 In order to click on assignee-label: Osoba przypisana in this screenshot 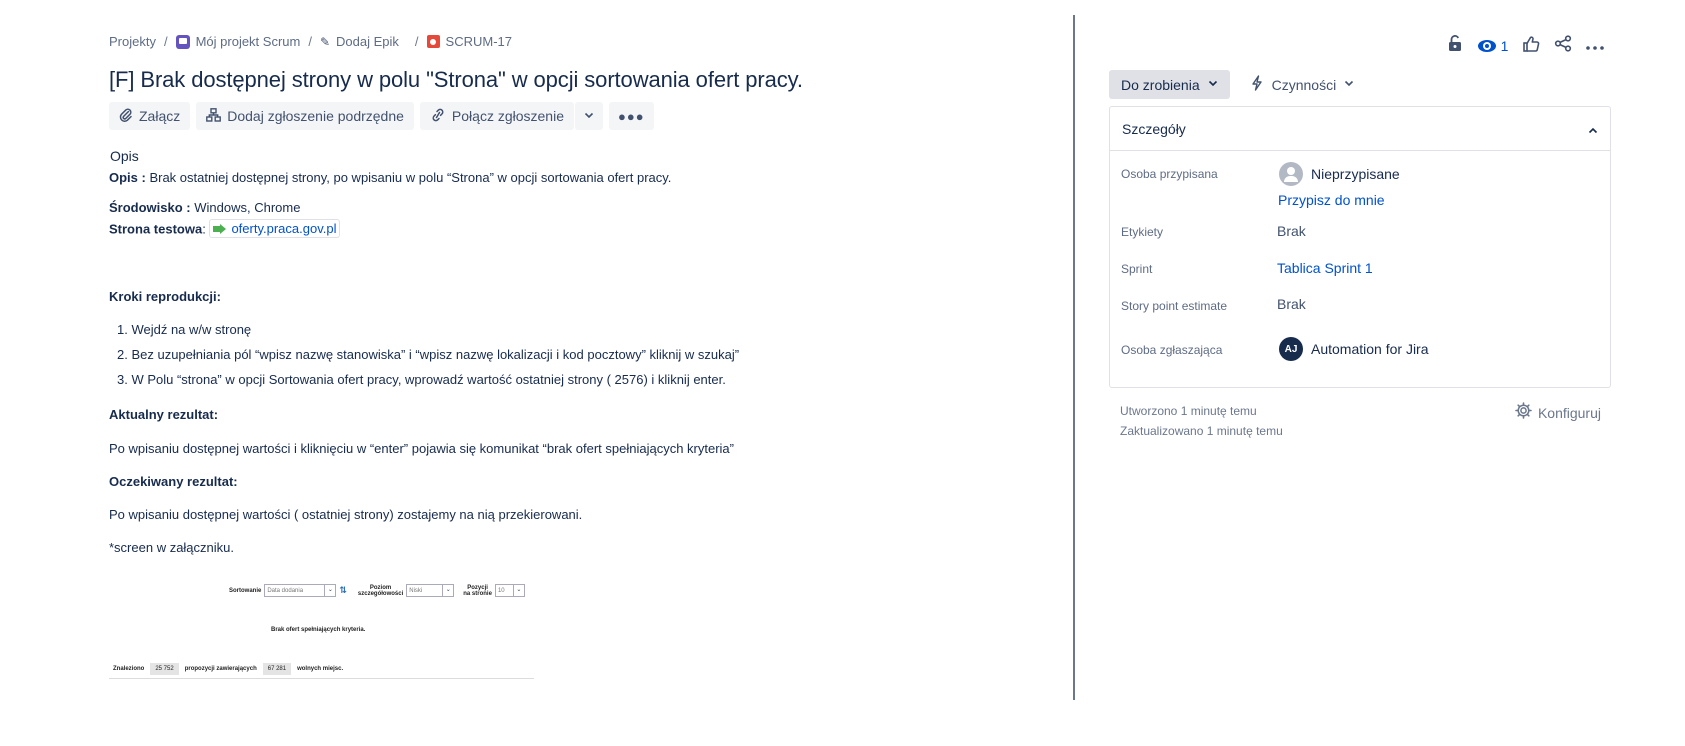, I will do `click(1169, 174)`.